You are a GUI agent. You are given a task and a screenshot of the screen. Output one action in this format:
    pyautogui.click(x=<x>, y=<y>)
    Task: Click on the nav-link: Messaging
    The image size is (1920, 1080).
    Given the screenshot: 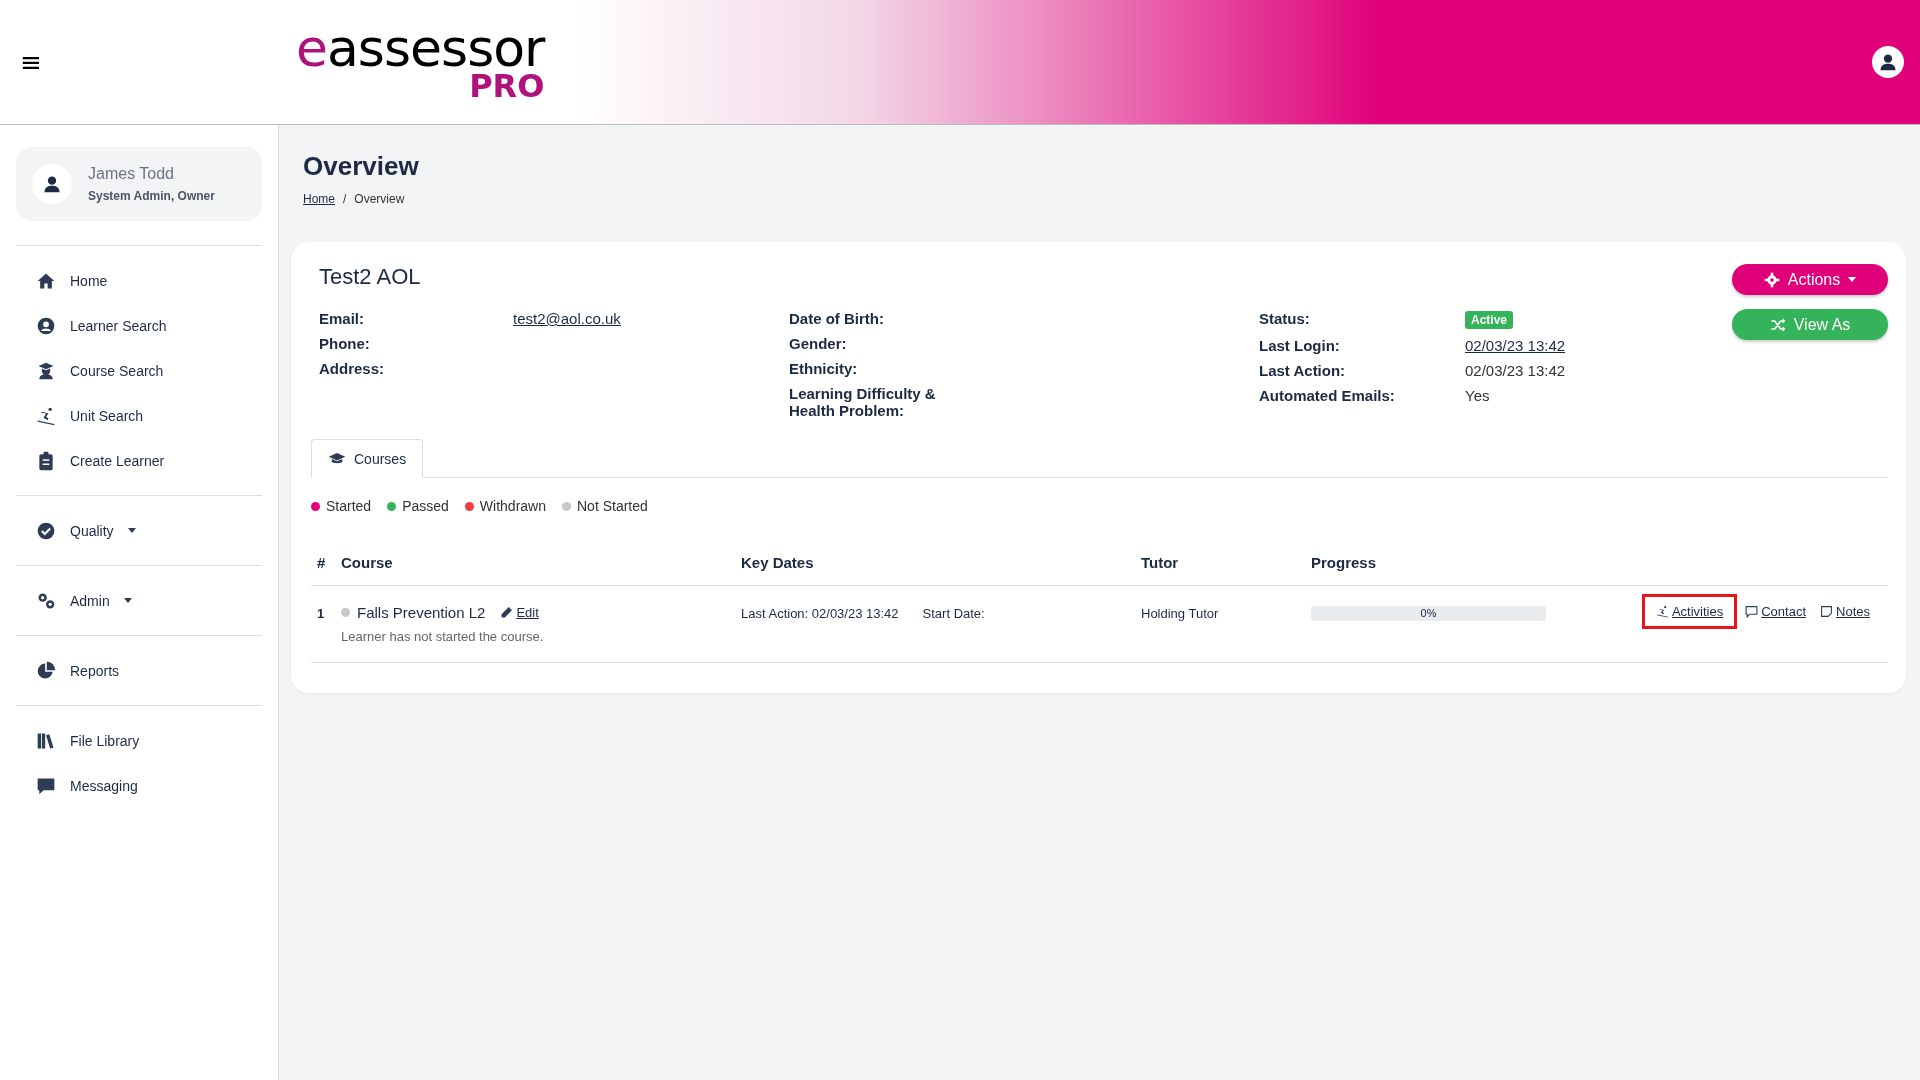 What is the action you would take?
    pyautogui.click(x=139, y=785)
    